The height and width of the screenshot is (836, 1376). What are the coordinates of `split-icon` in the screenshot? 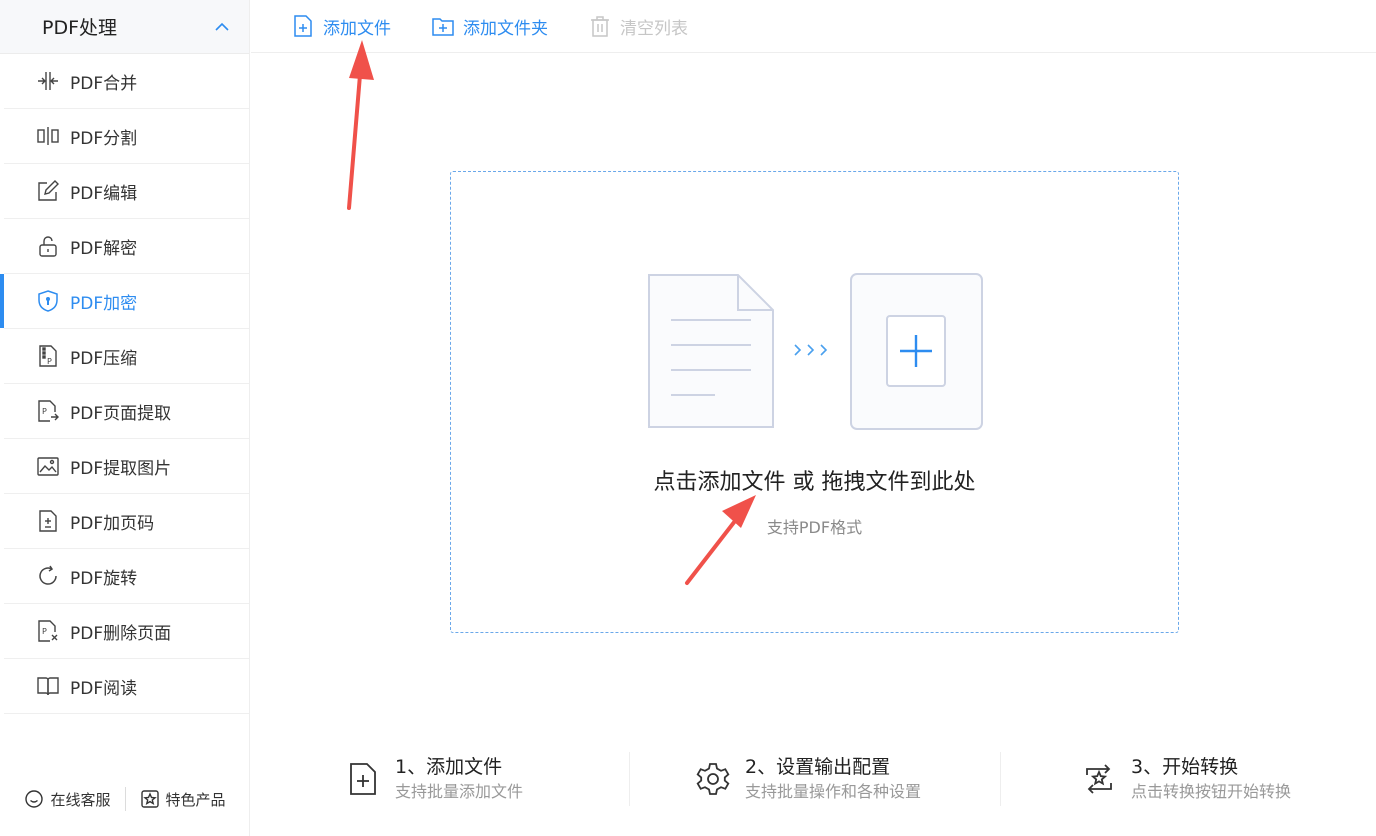 It's located at (48, 136).